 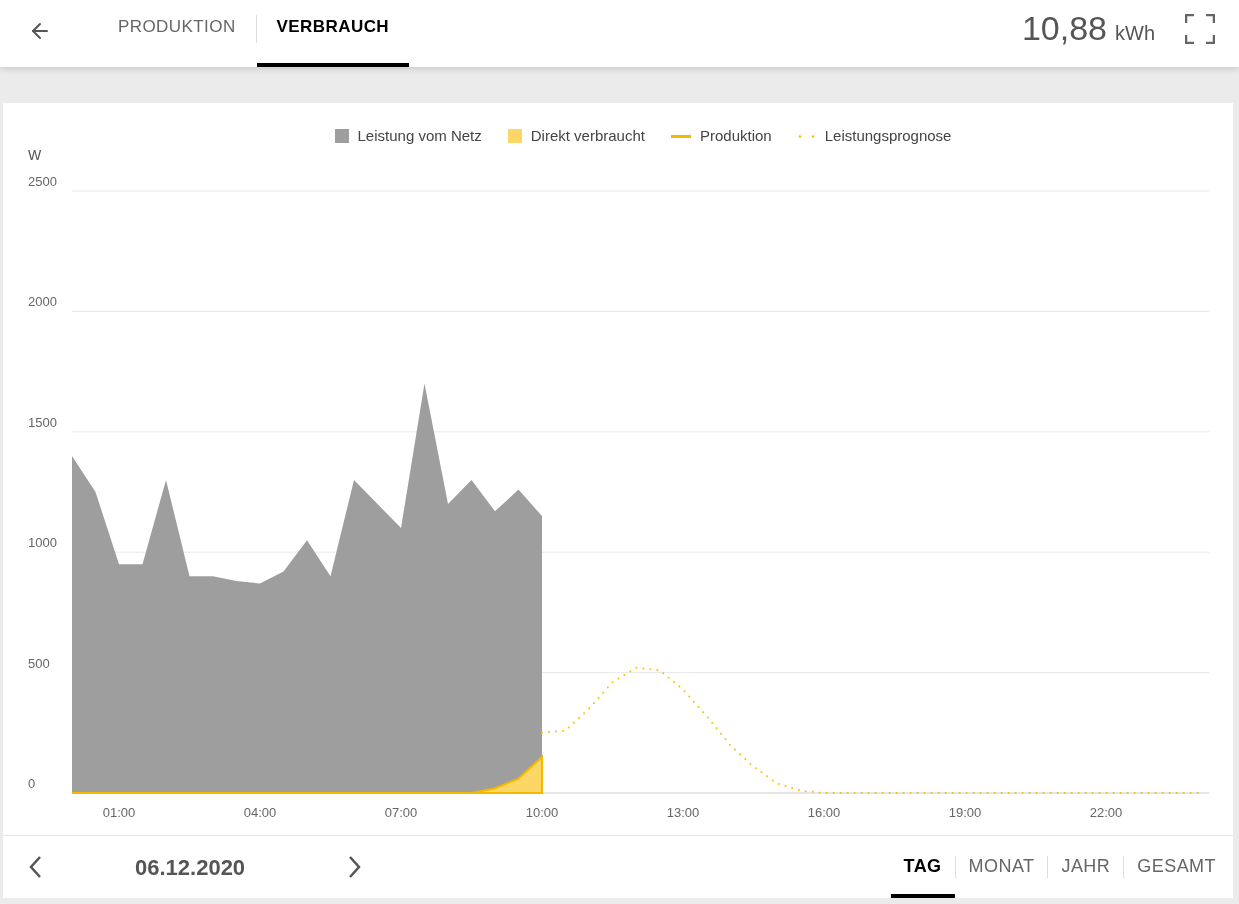 I want to click on chevron-left-icon, so click(x=35, y=867).